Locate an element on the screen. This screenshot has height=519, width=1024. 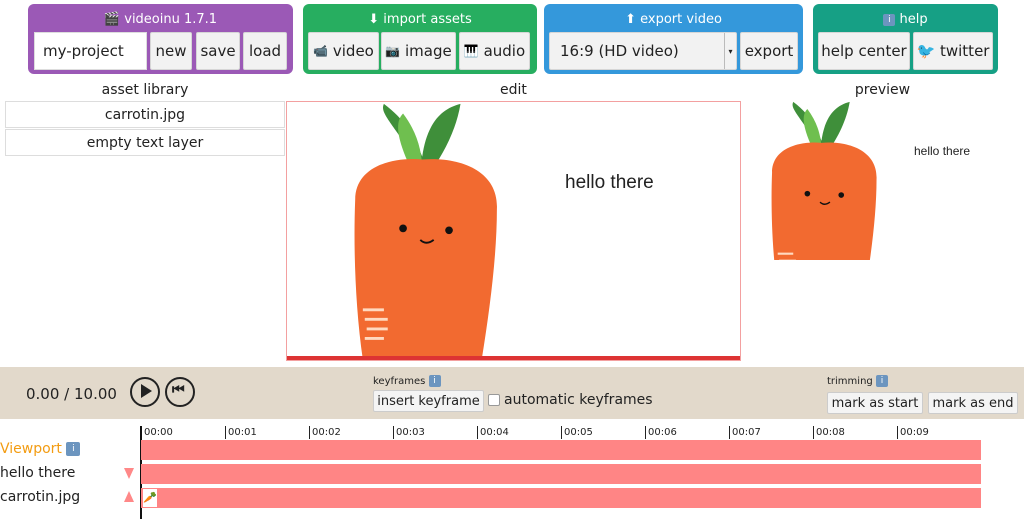
camera-icon: 📷 is located at coordinates (393, 51).